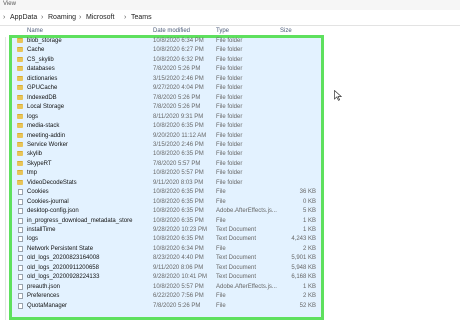 The width and height of the screenshot is (460, 320). Describe the element at coordinates (230, 50) in the screenshot. I see `file-row: Cache 10/8/2020 6:27 PM File folder` at that location.